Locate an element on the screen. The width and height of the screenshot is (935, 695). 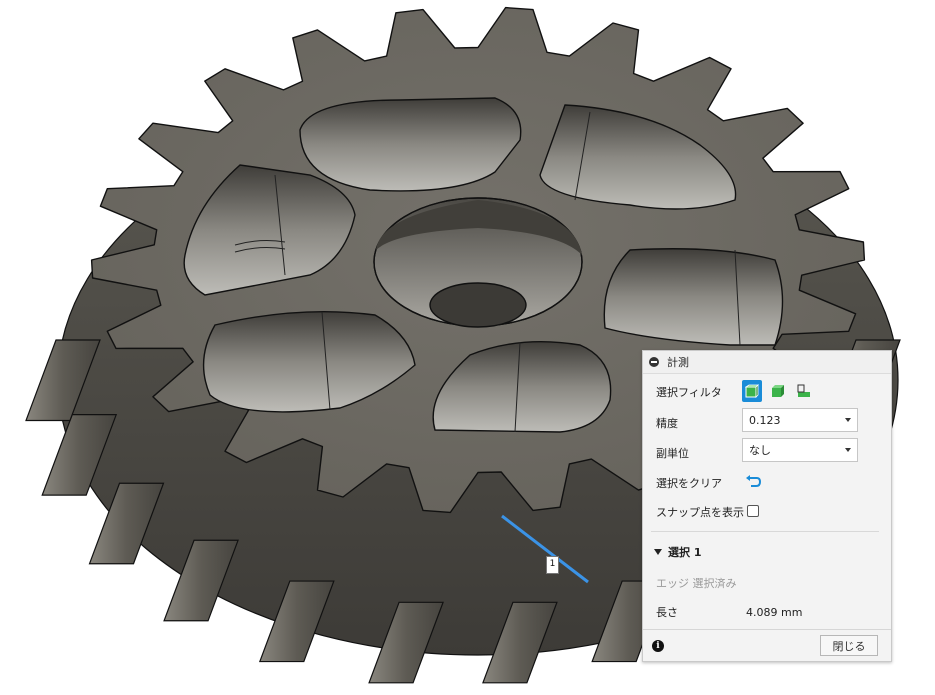
show-snap-points-label: スナップ点を表示 is located at coordinates (700, 512).